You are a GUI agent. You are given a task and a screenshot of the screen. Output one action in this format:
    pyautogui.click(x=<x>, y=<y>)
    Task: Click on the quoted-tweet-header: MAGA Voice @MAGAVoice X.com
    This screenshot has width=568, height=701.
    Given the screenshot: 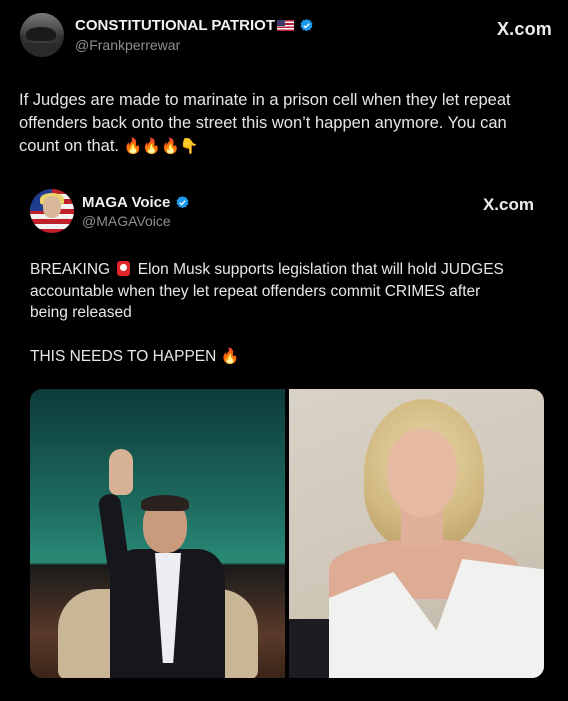 What is the action you would take?
    pyautogui.click(x=283, y=212)
    